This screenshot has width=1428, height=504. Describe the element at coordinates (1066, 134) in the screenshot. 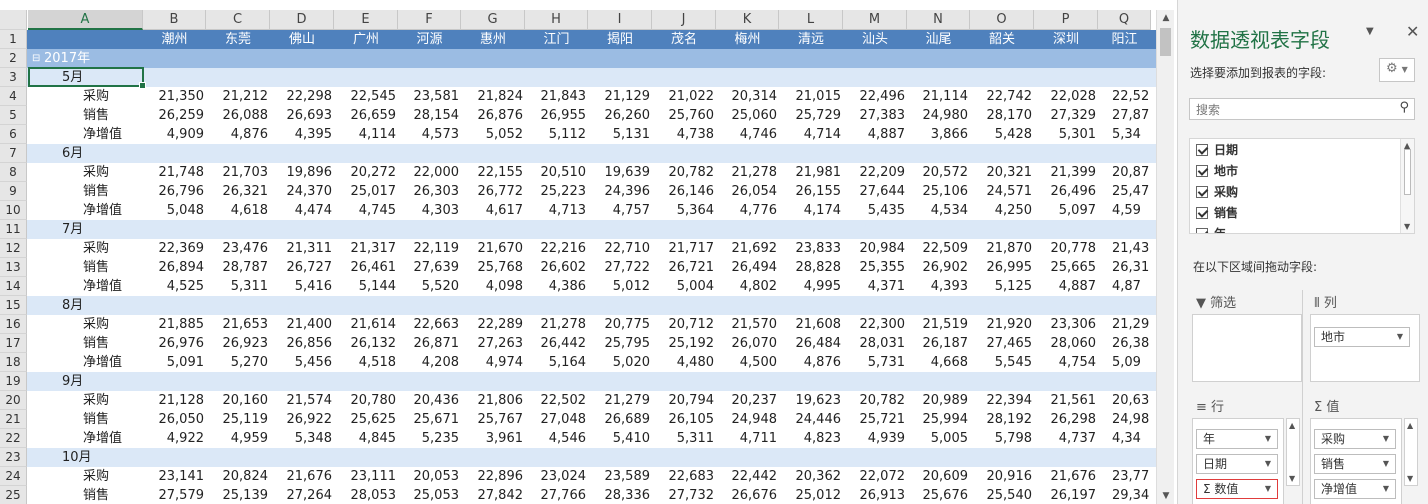

I see `value-cell: 5,301` at that location.